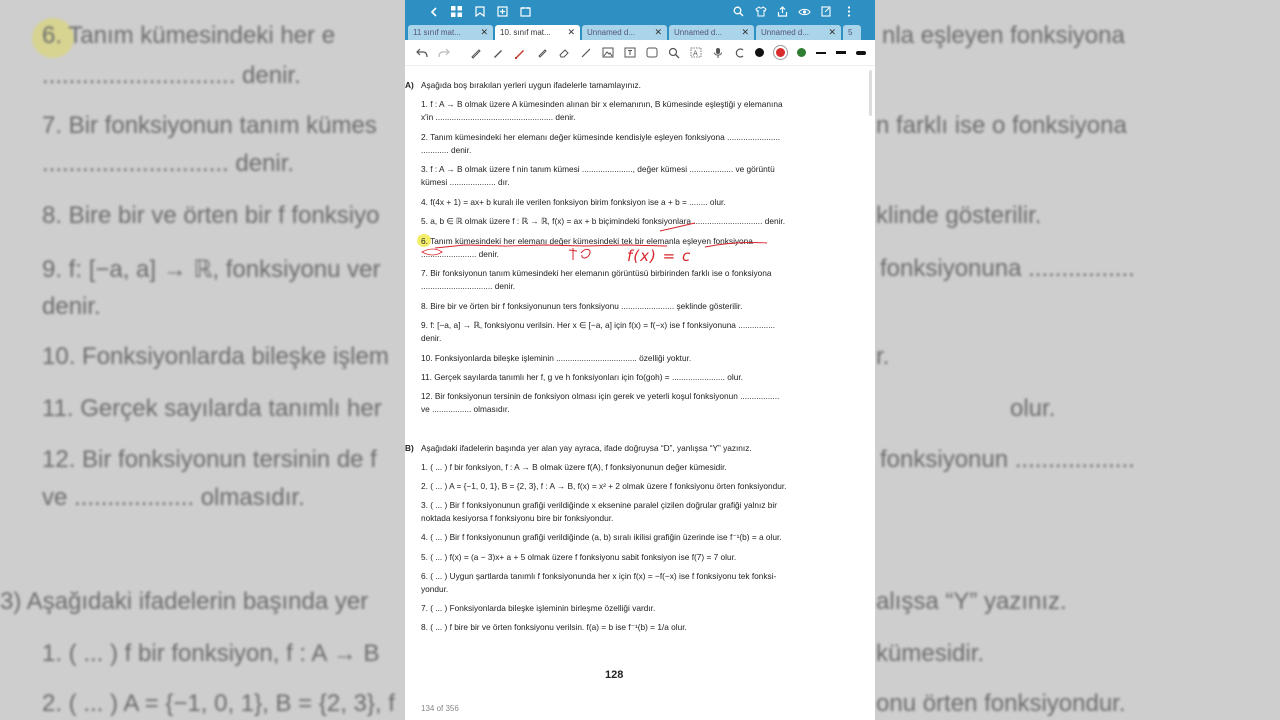 This screenshot has width=1280, height=720. I want to click on stroke-medium-option, so click(841, 52).